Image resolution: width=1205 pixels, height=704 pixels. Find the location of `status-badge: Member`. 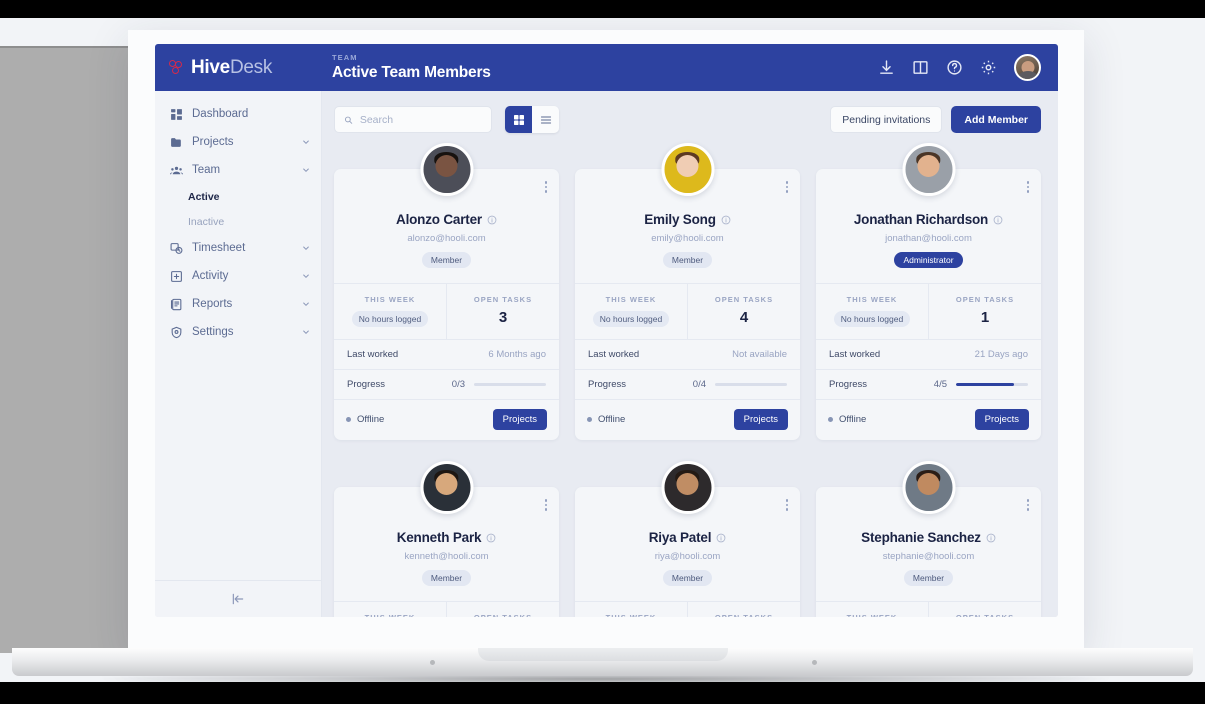

status-badge: Member is located at coordinates (446, 578).